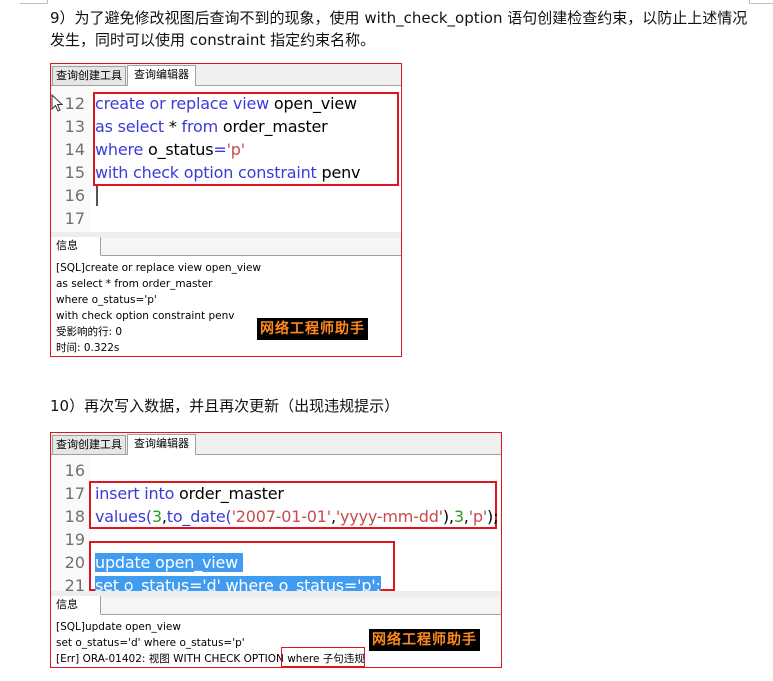 This screenshot has height=681, width=773. I want to click on code-text: insert into order_master, so click(189, 493).